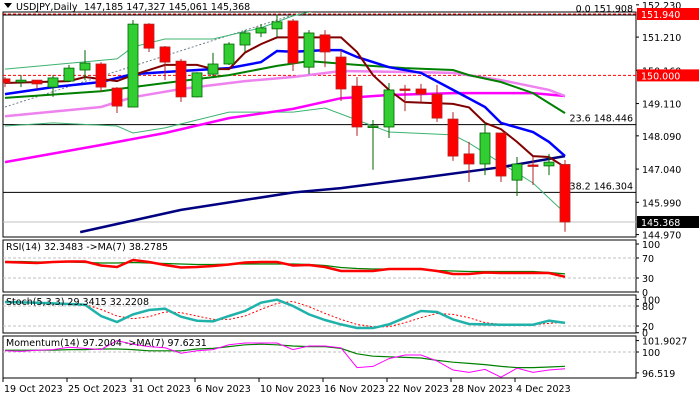 The image size is (700, 400). Describe the element at coordinates (651, 353) in the screenshot. I see `momentum-axis-label: 100` at that location.